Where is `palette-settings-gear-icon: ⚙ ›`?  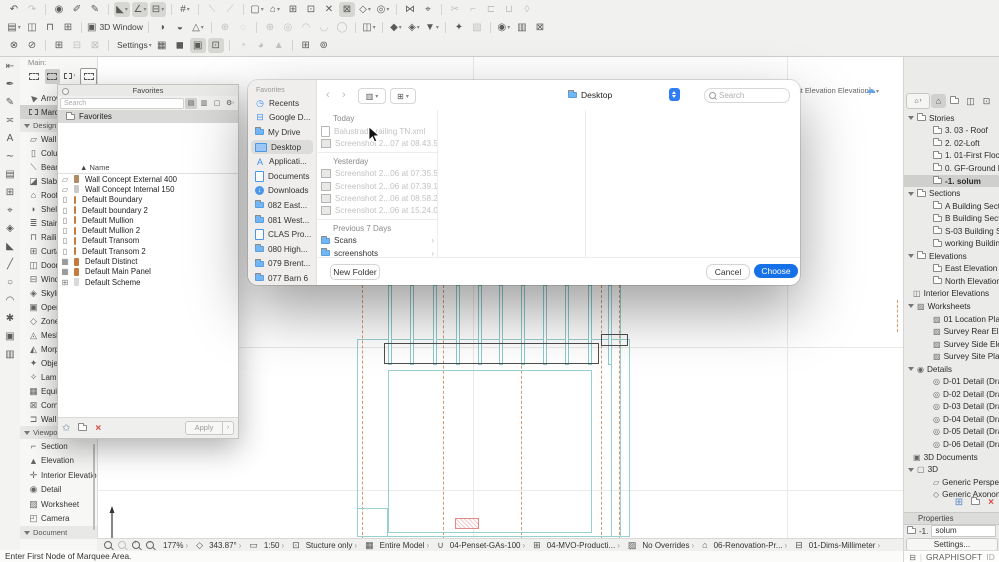
palette-settings-gear-icon: ⚙ › is located at coordinates (230, 103).